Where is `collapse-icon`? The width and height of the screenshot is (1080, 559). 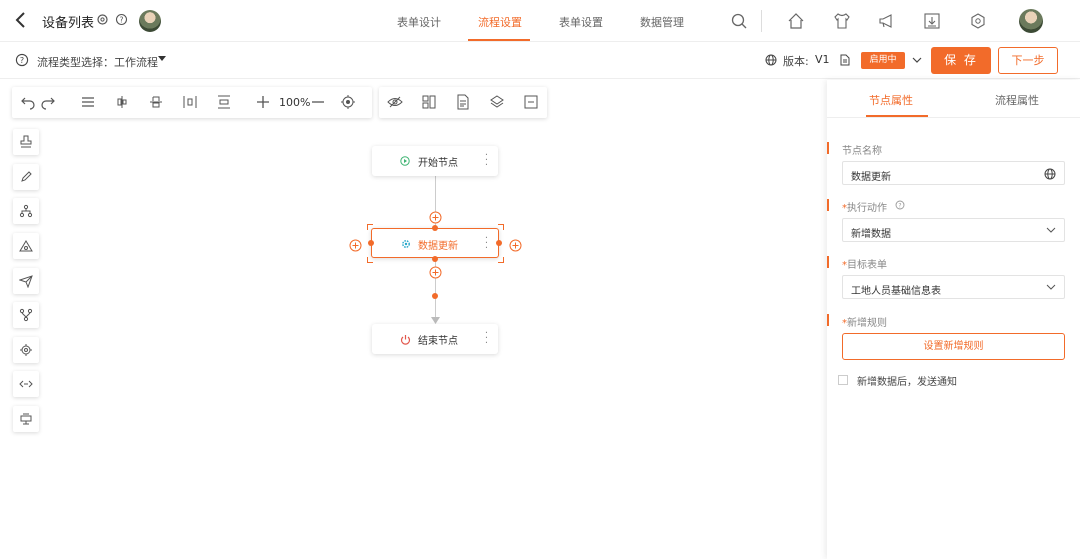
collapse-icon is located at coordinates (531, 102).